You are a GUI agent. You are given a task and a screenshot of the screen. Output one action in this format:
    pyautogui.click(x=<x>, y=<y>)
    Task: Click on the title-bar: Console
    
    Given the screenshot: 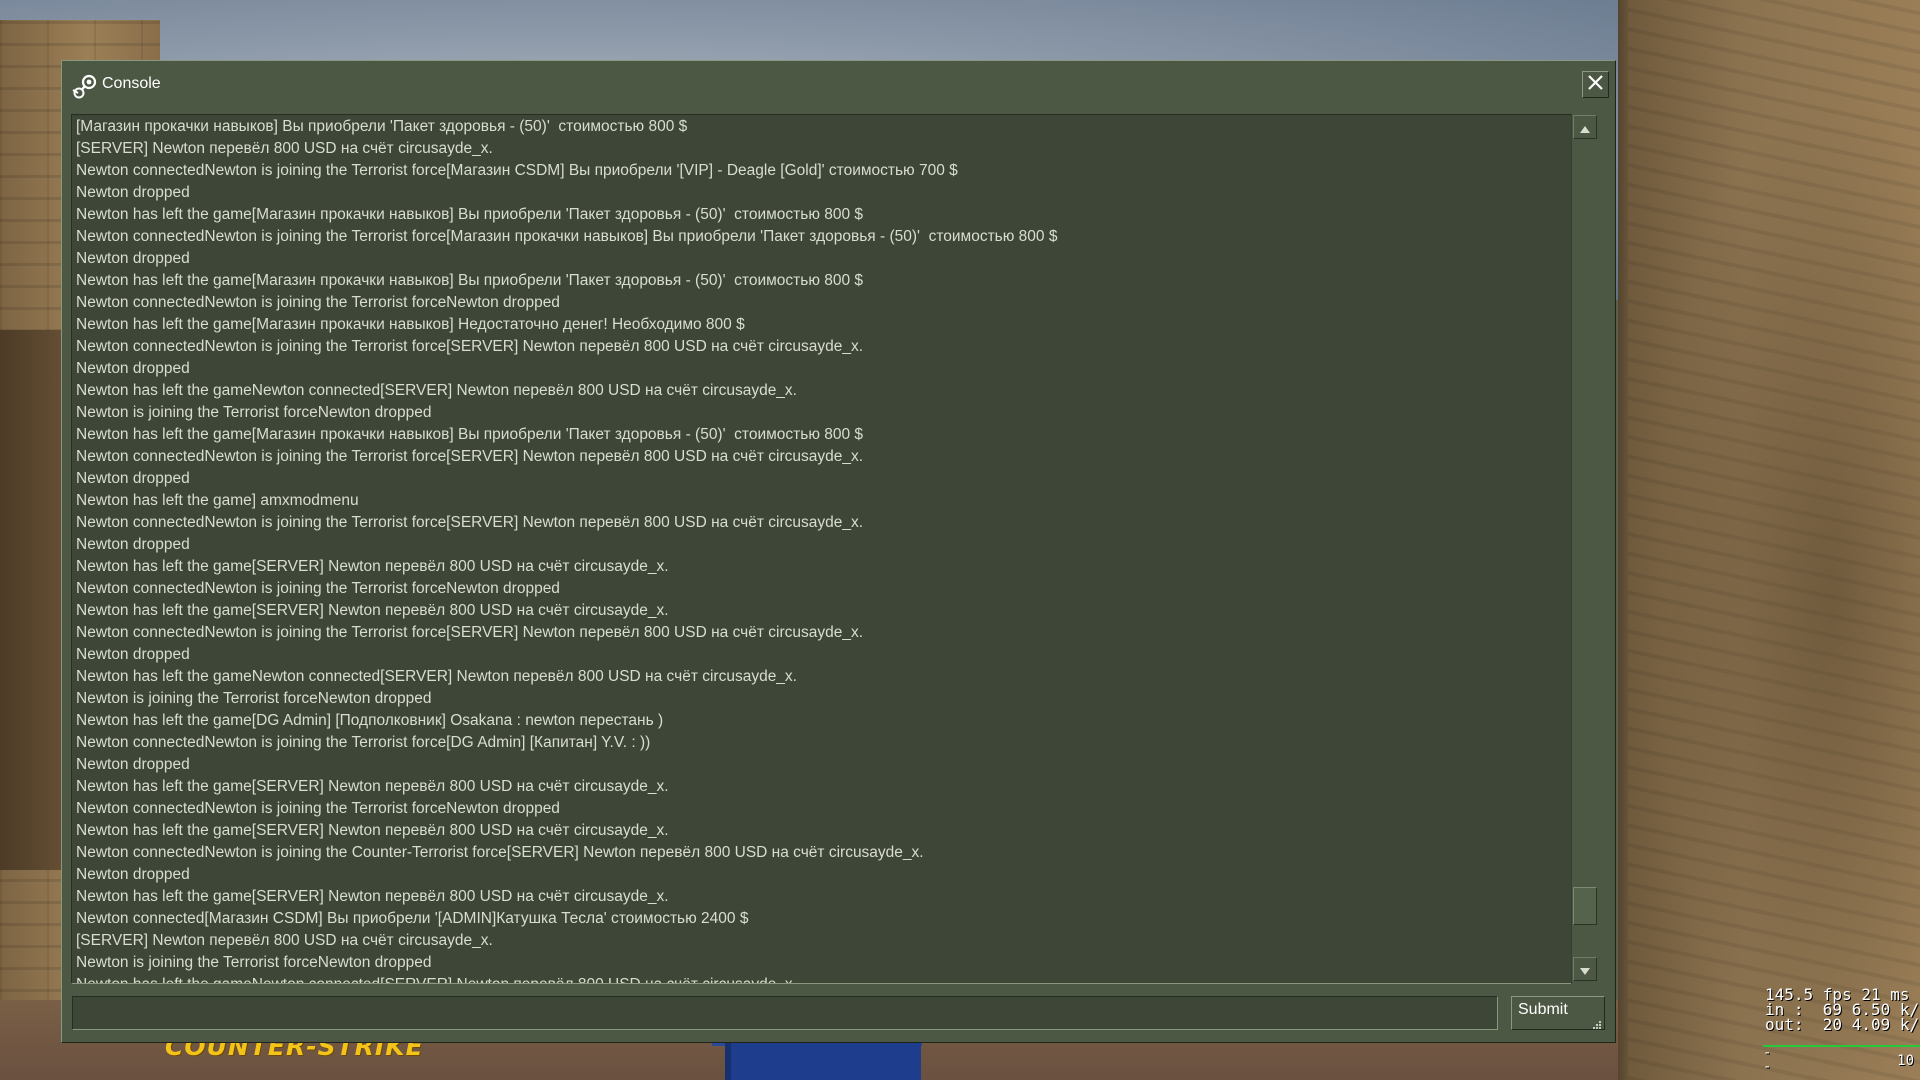 What is the action you would take?
    pyautogui.click(x=838, y=86)
    